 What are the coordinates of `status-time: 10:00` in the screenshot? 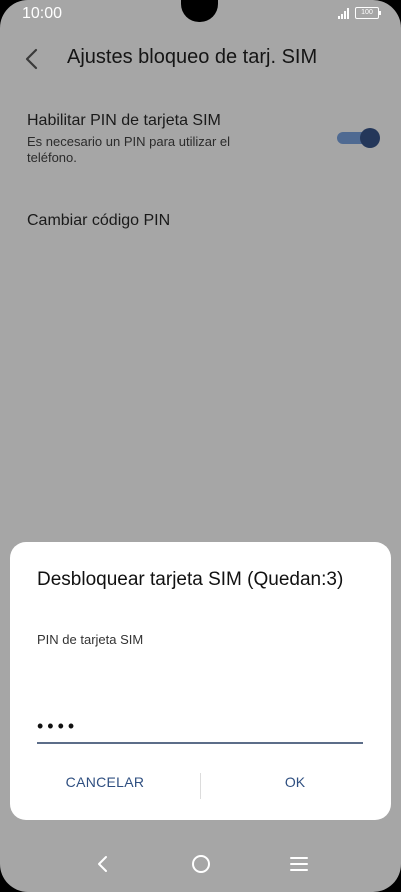 It's located at (42, 13).